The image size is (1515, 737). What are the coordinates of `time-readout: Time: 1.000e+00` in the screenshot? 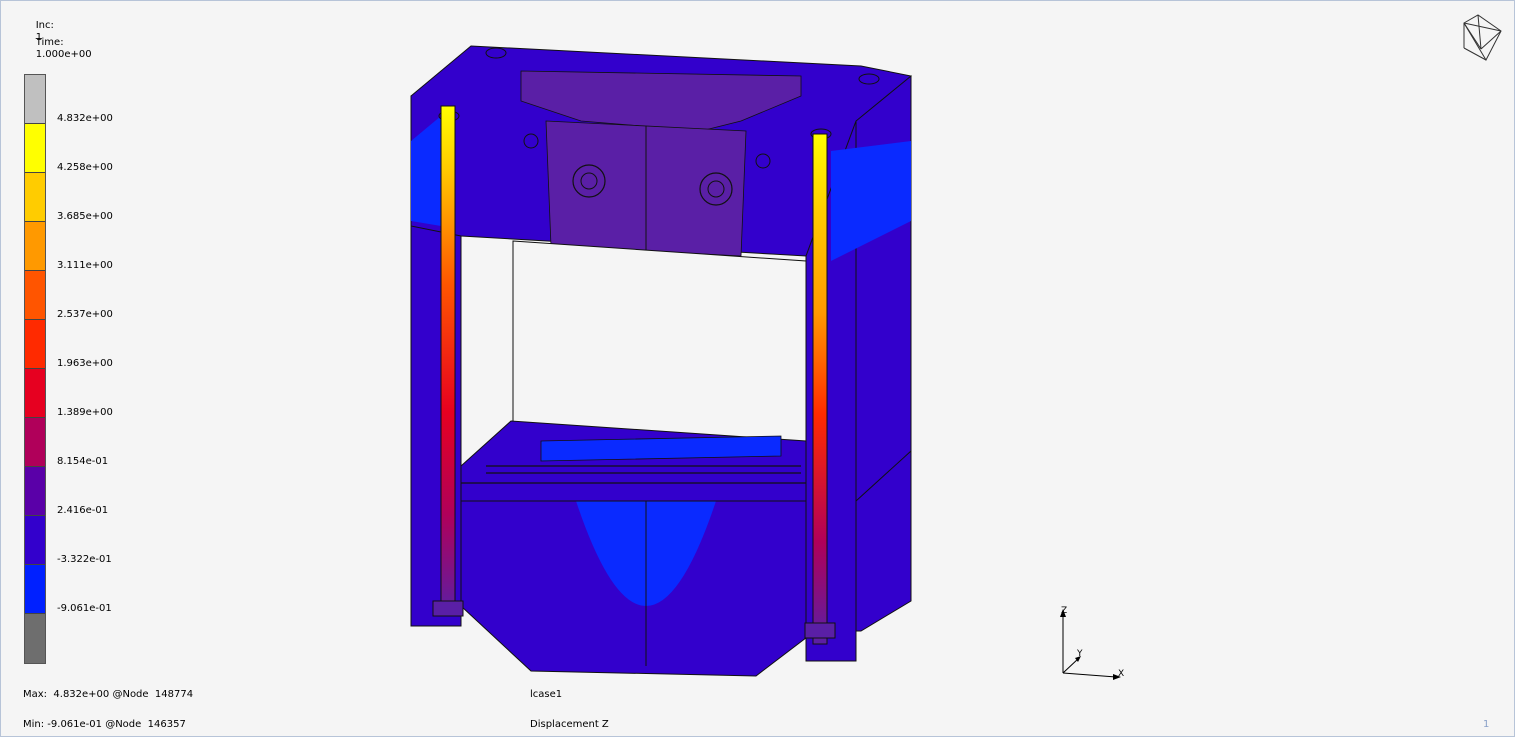 It's located at (57, 49).